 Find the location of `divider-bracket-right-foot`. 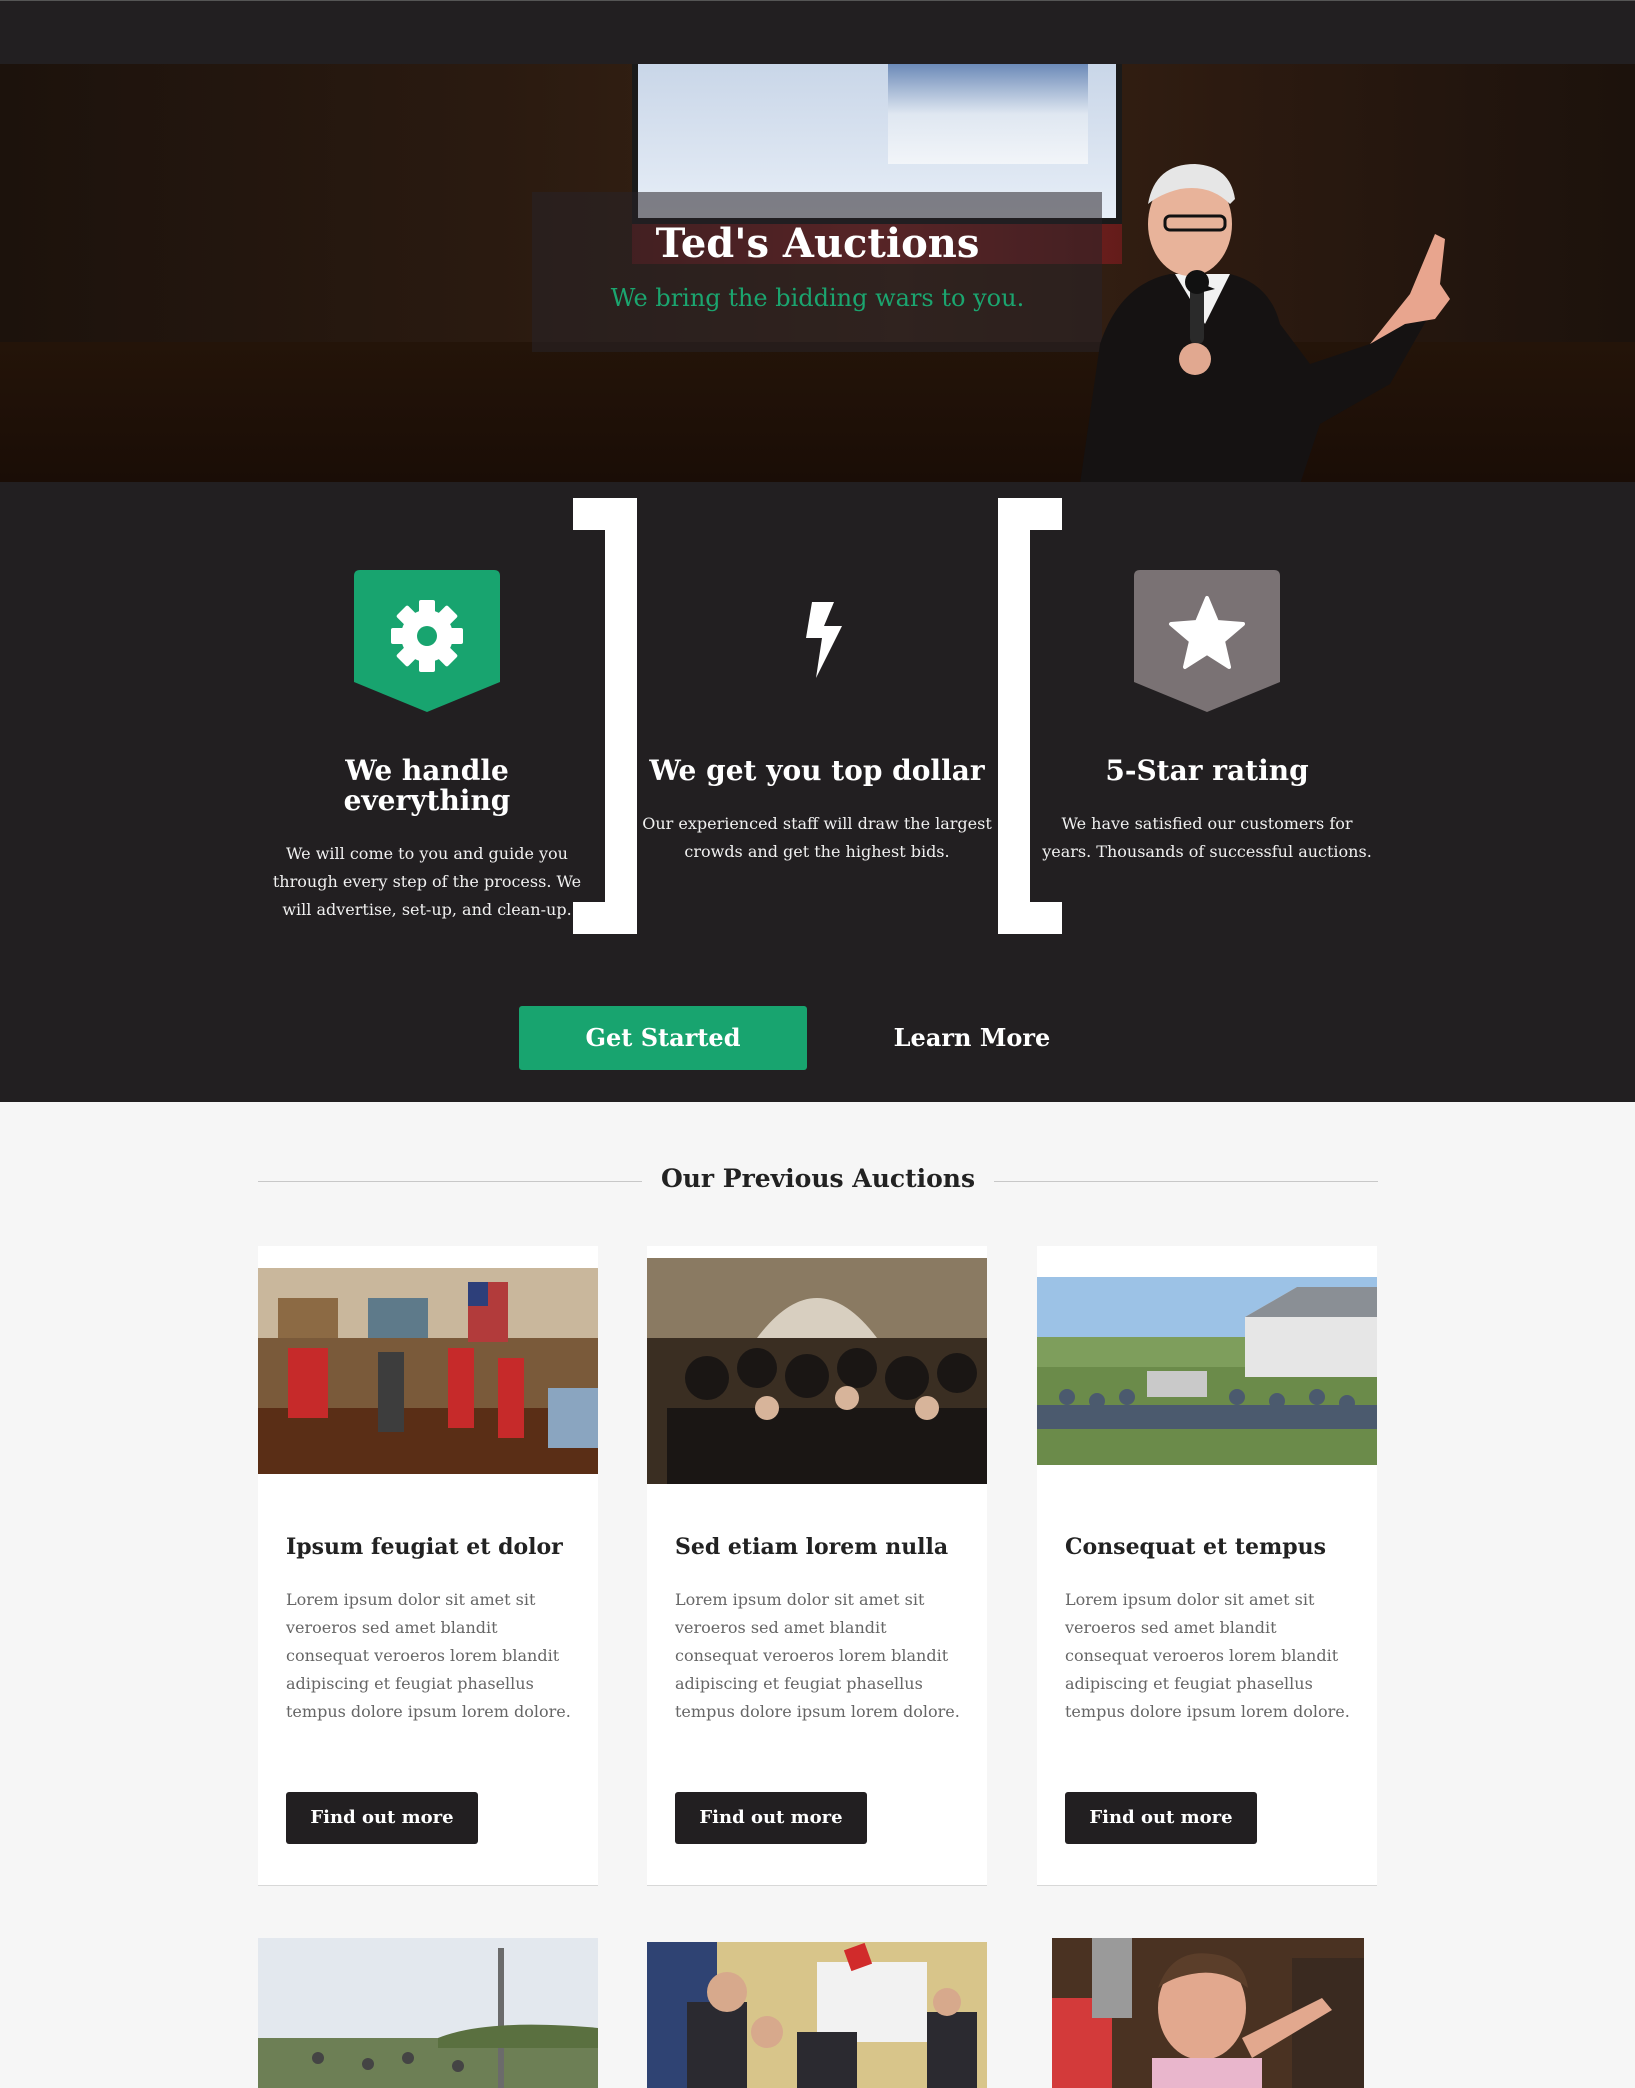

divider-bracket-right-foot is located at coordinates (1046, 918).